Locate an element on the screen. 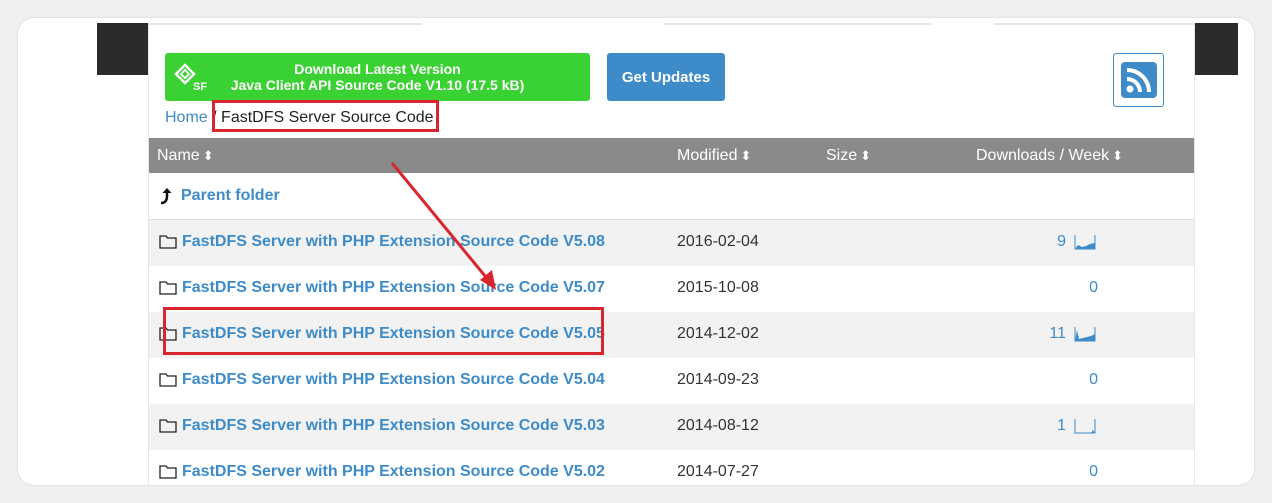 This screenshot has width=1272, height=503. downloads-count: 1 is located at coordinates (1076, 426).